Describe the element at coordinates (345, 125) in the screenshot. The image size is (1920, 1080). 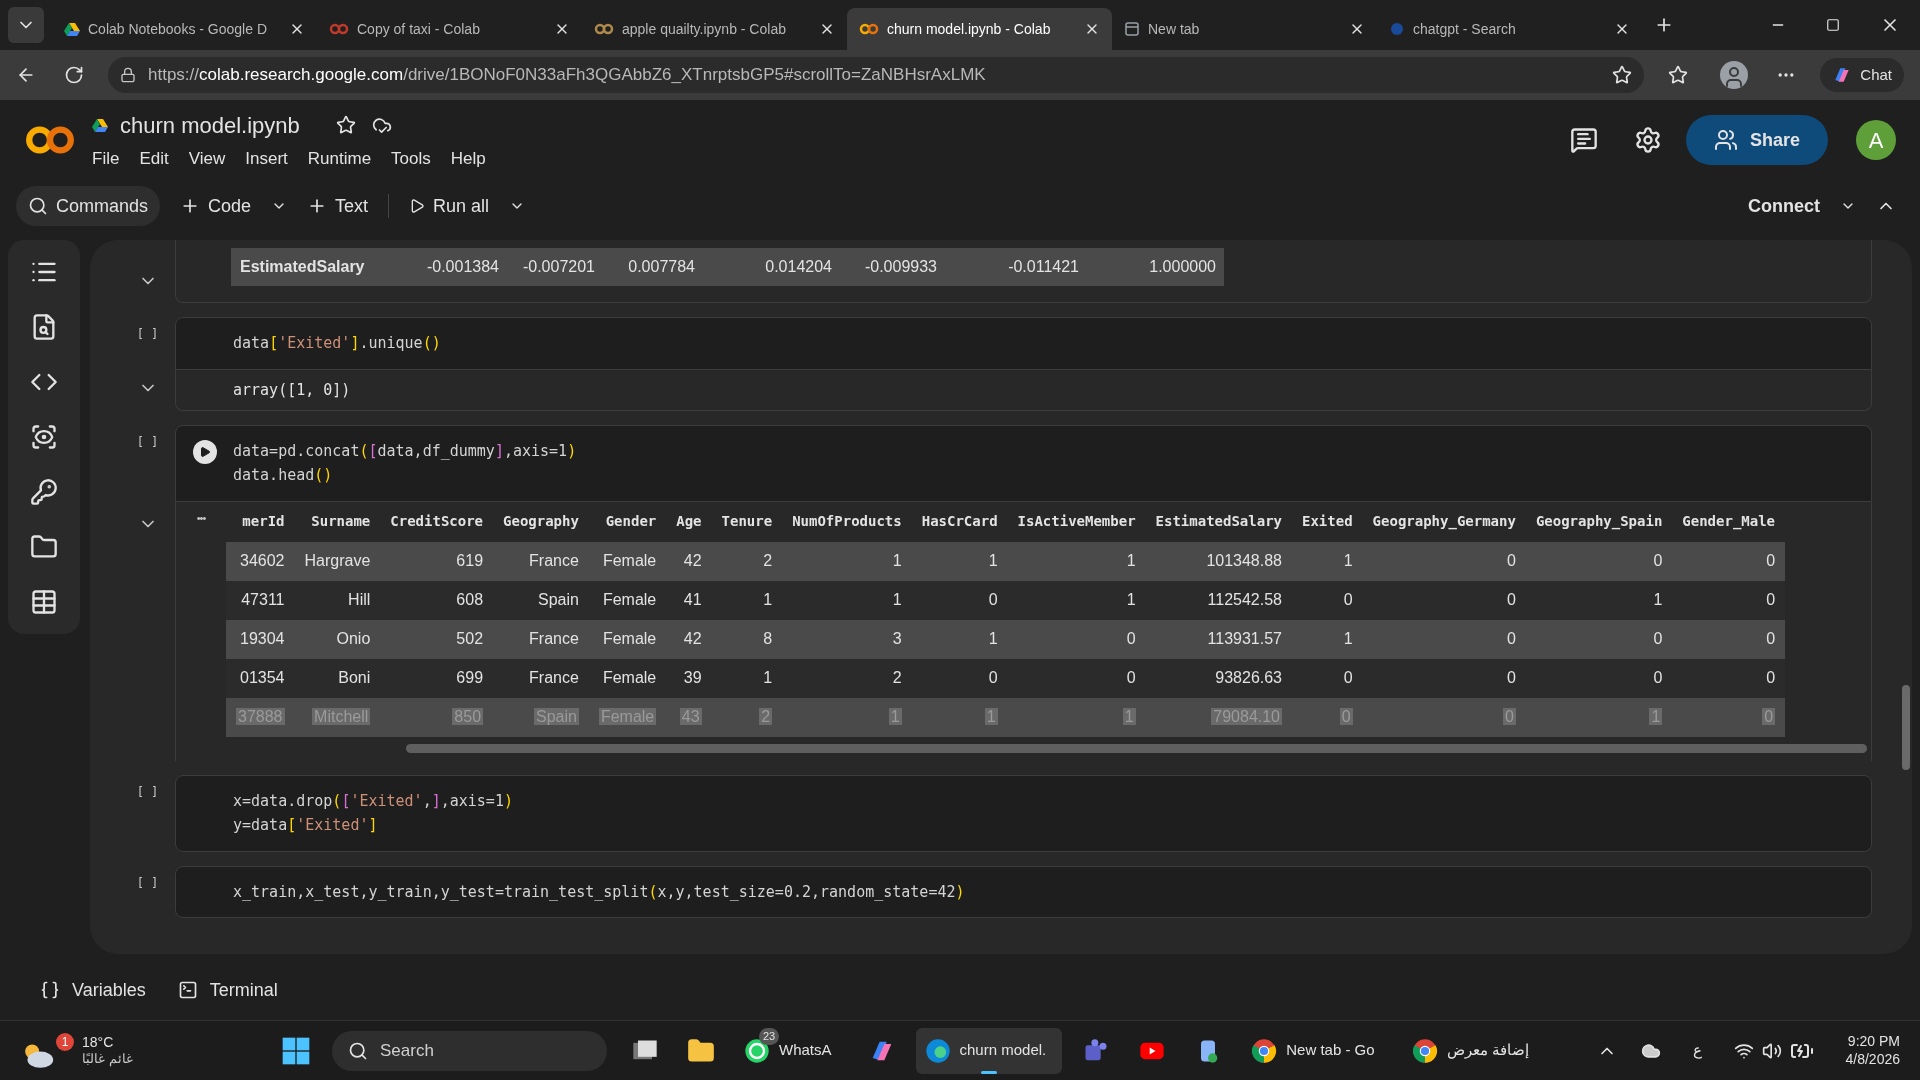
I see `star-icon` at that location.